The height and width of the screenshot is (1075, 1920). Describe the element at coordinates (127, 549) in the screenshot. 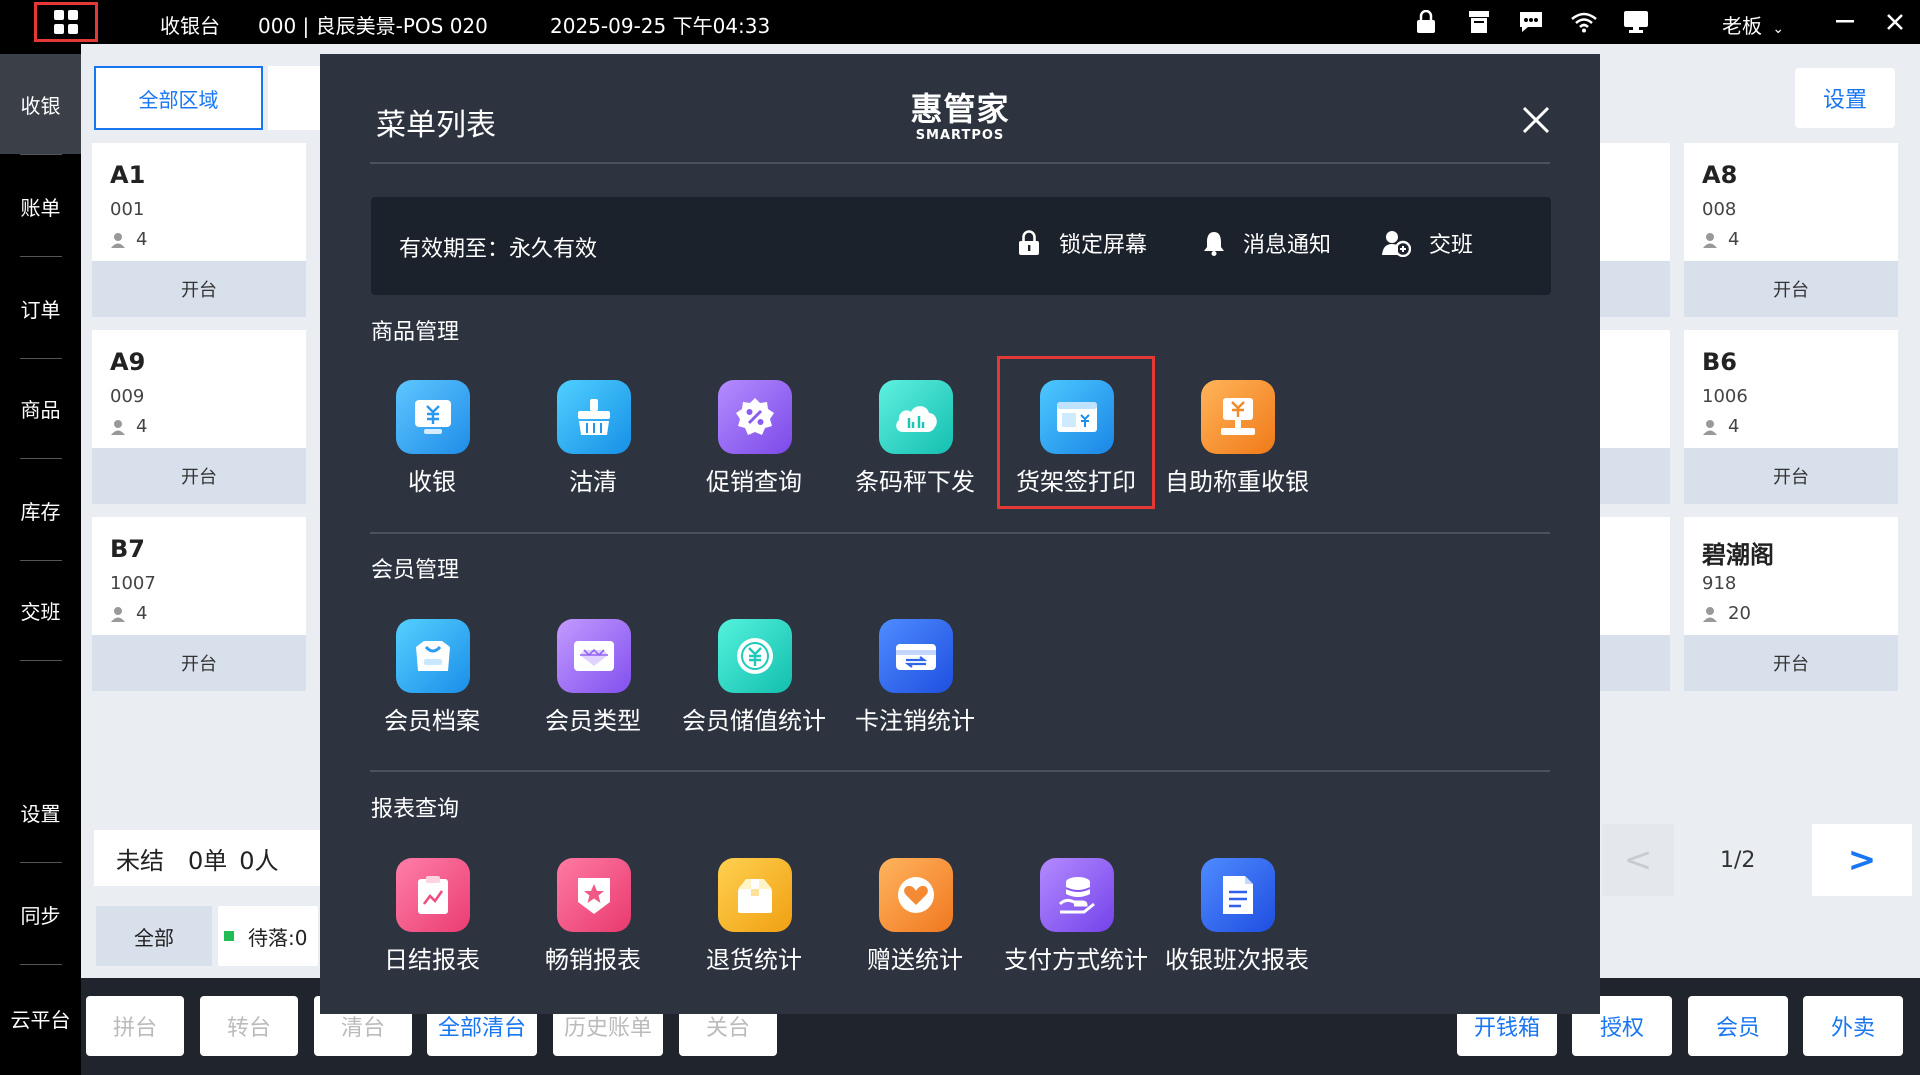

I see `table-name: B7` at that location.